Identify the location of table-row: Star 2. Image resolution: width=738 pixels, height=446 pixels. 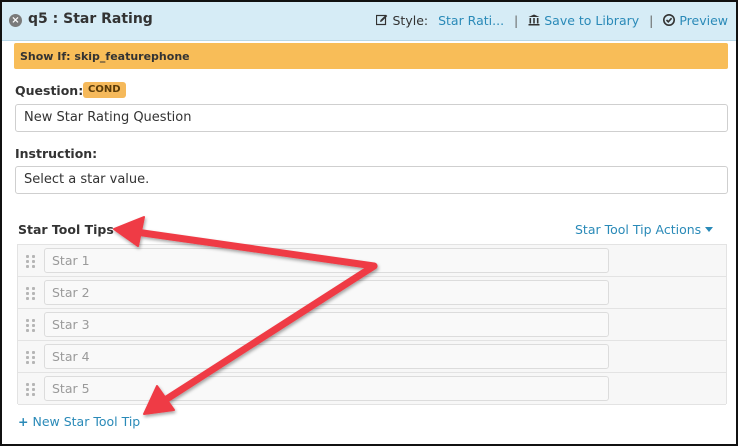
(372, 293).